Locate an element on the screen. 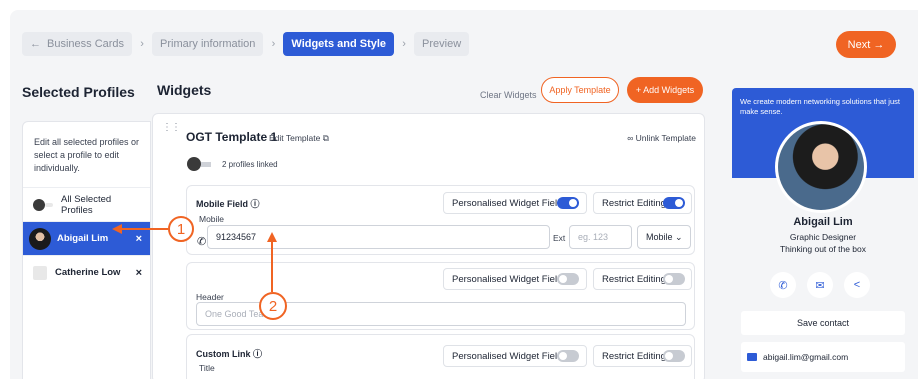  template-title: OGT Template 1 is located at coordinates (232, 137).